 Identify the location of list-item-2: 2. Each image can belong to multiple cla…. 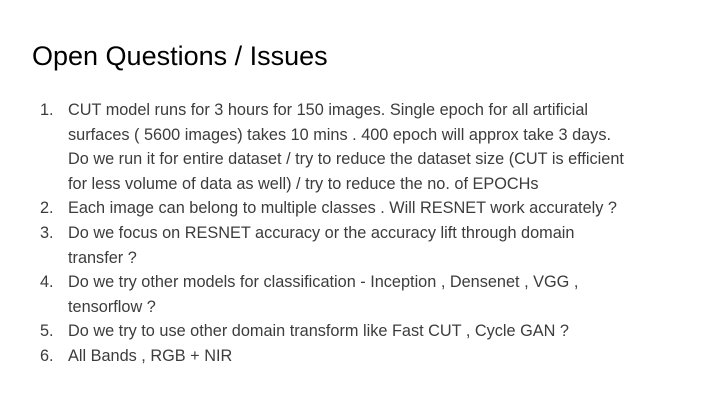
(366, 208).